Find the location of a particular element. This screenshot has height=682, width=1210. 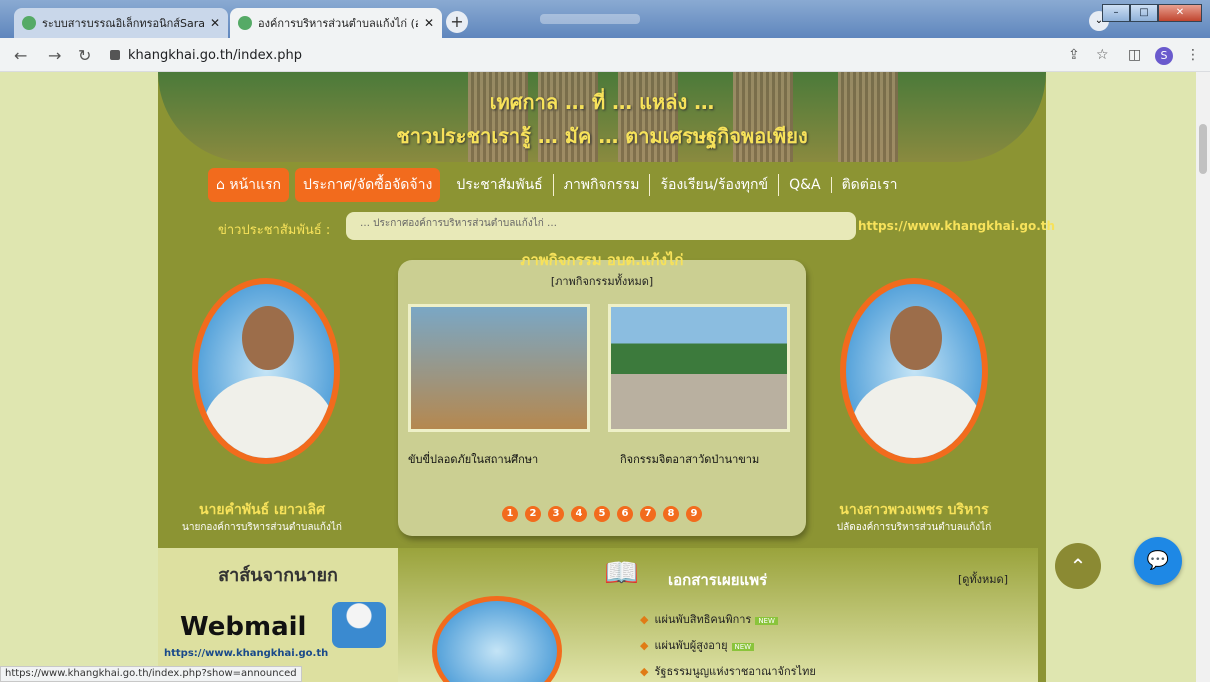

pager-page: 4 is located at coordinates (579, 514).